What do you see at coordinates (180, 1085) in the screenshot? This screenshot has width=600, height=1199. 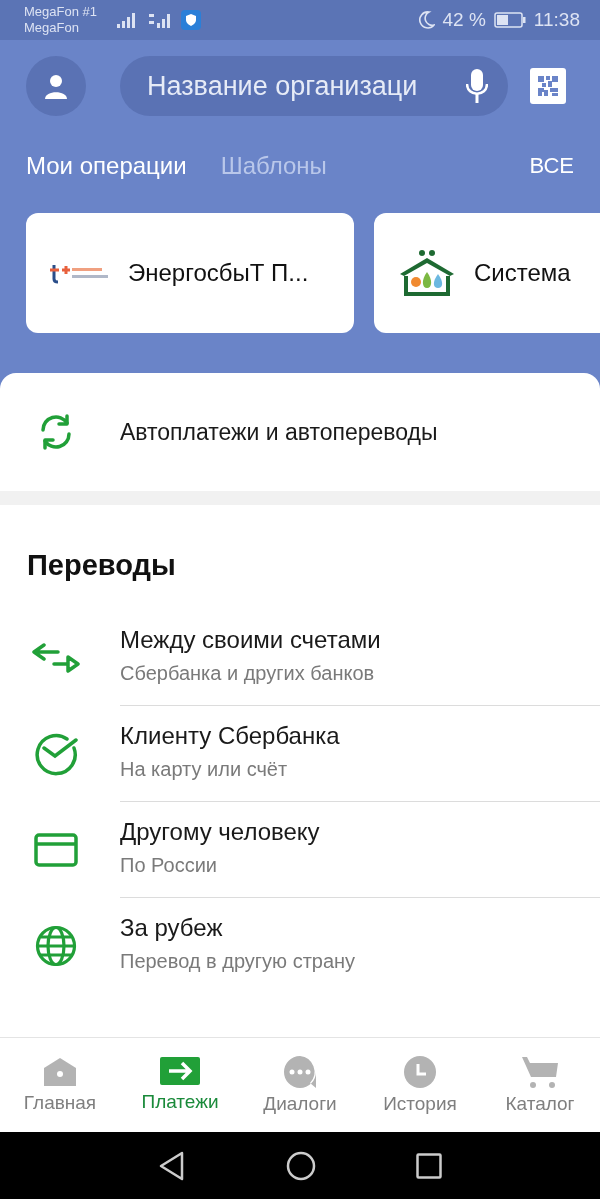 I see `nav-tab: Платежи` at bounding box center [180, 1085].